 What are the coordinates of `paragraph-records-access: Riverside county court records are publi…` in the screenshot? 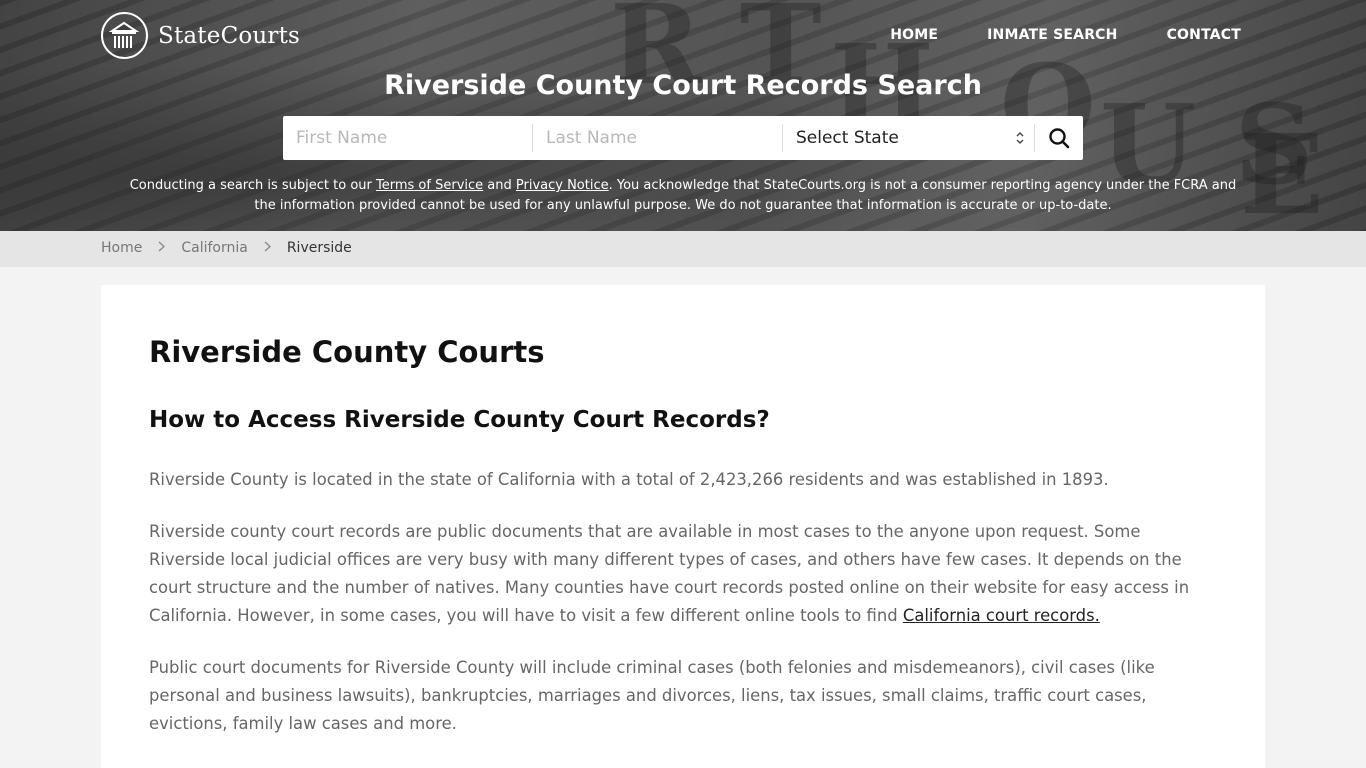 It's located at (683, 574).